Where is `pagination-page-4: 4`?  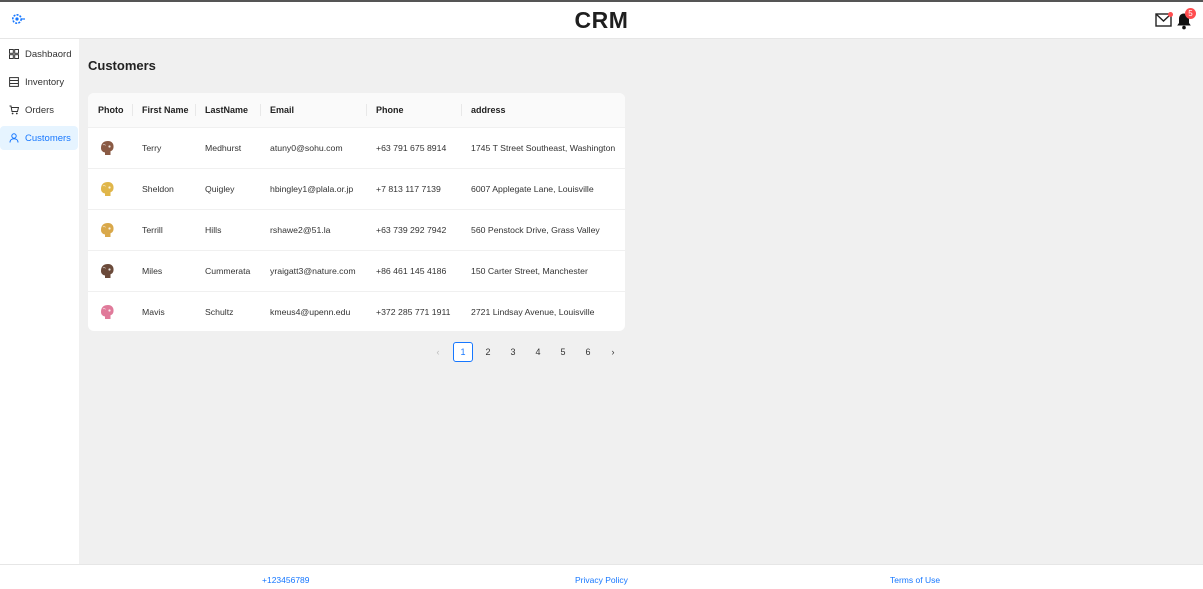 pagination-page-4: 4 is located at coordinates (538, 352).